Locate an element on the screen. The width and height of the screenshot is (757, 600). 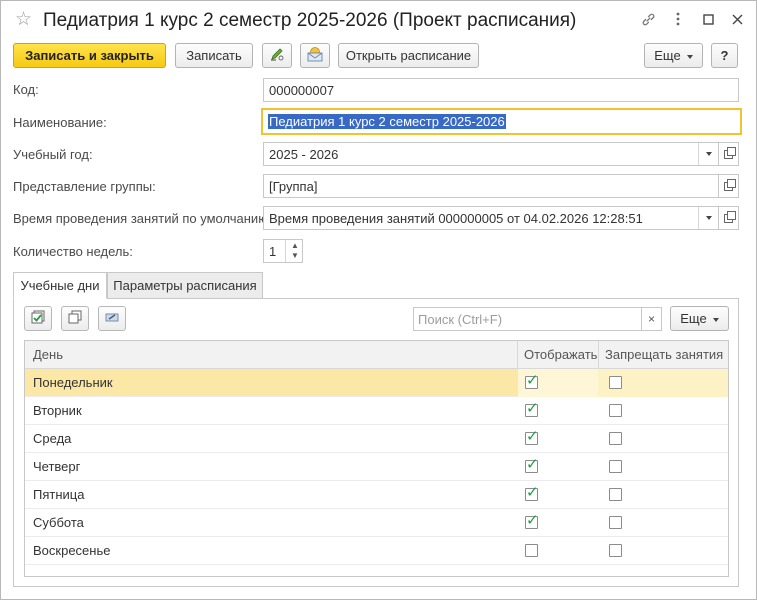
row-day: Суббота is located at coordinates (58, 522).